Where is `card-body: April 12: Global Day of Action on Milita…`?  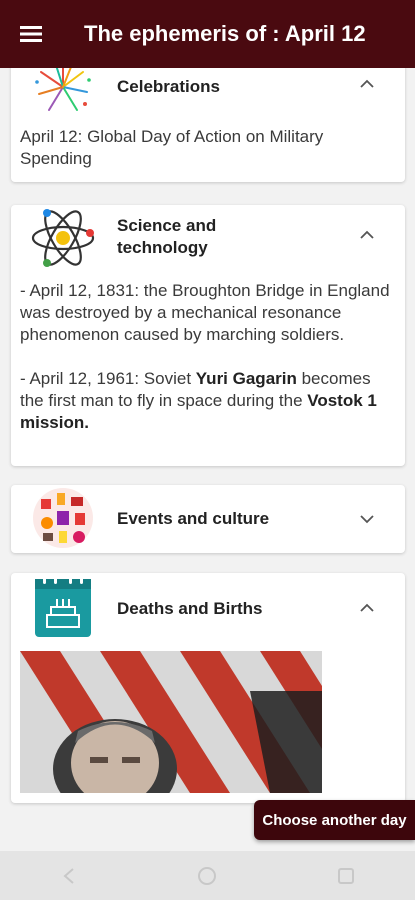 card-body: April 12: Global Day of Action on Milita… is located at coordinates (208, 145).